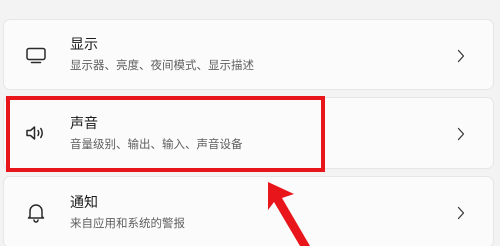 Image resolution: width=500 pixels, height=246 pixels. Describe the element at coordinates (127, 222) in the screenshot. I see `settings-item-subtitle: 来自应用和系统的警报` at that location.